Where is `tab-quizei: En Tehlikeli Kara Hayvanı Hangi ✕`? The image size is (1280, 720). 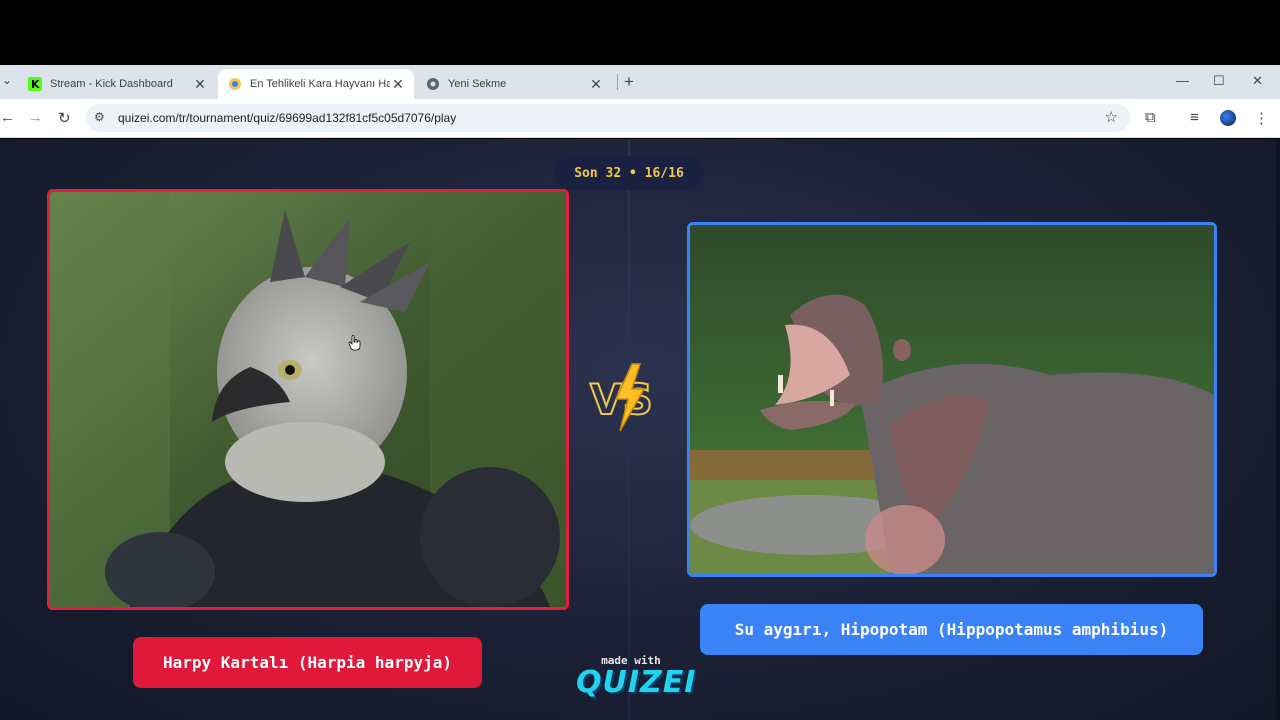
tab-quizei: En Tehlikeli Kara Hayvanı Hangi ✕ is located at coordinates (316, 84).